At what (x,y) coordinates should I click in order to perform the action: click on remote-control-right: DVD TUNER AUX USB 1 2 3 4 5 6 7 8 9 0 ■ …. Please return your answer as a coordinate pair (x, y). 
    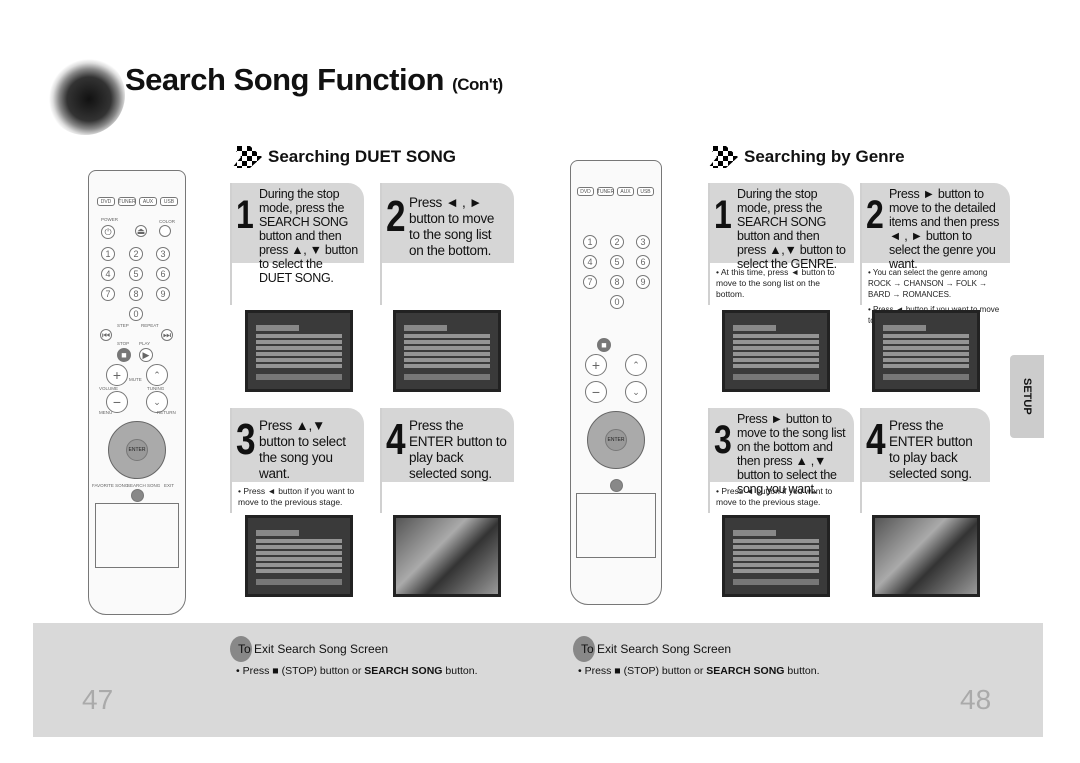
    Looking at the image, I should click on (616, 382).